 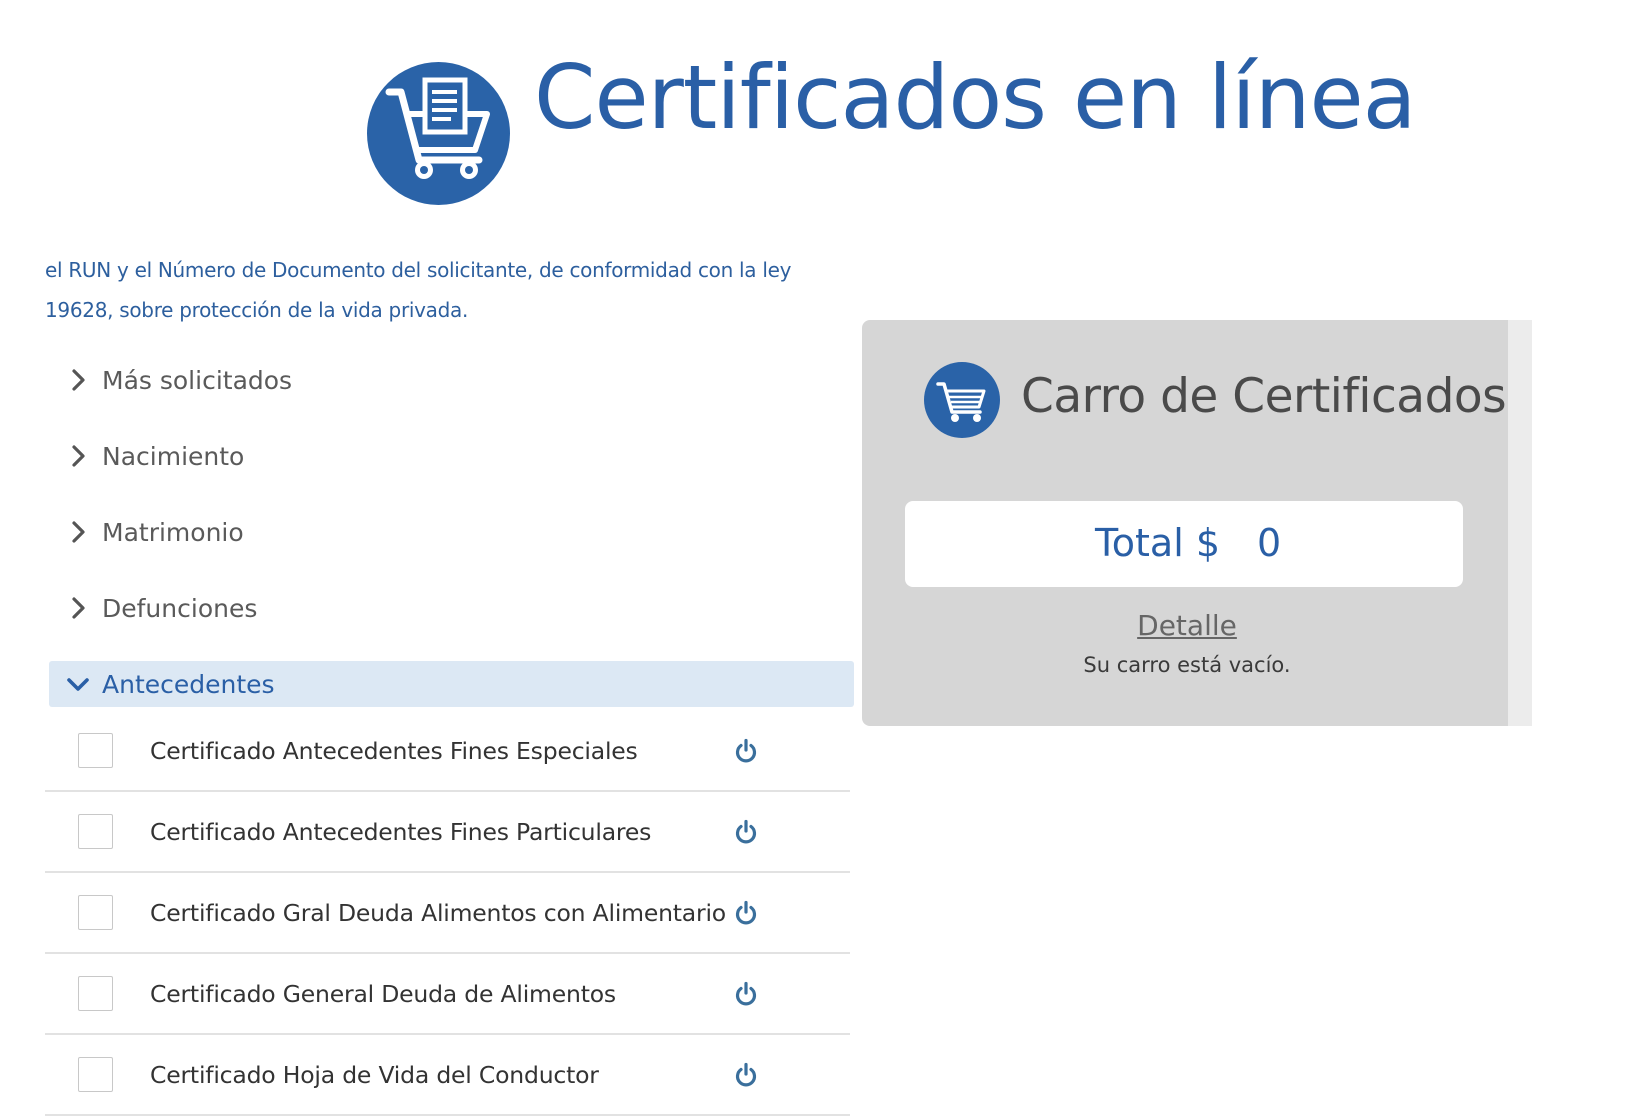 What do you see at coordinates (188, 684) in the screenshot?
I see `category-label: Antecedentes` at bounding box center [188, 684].